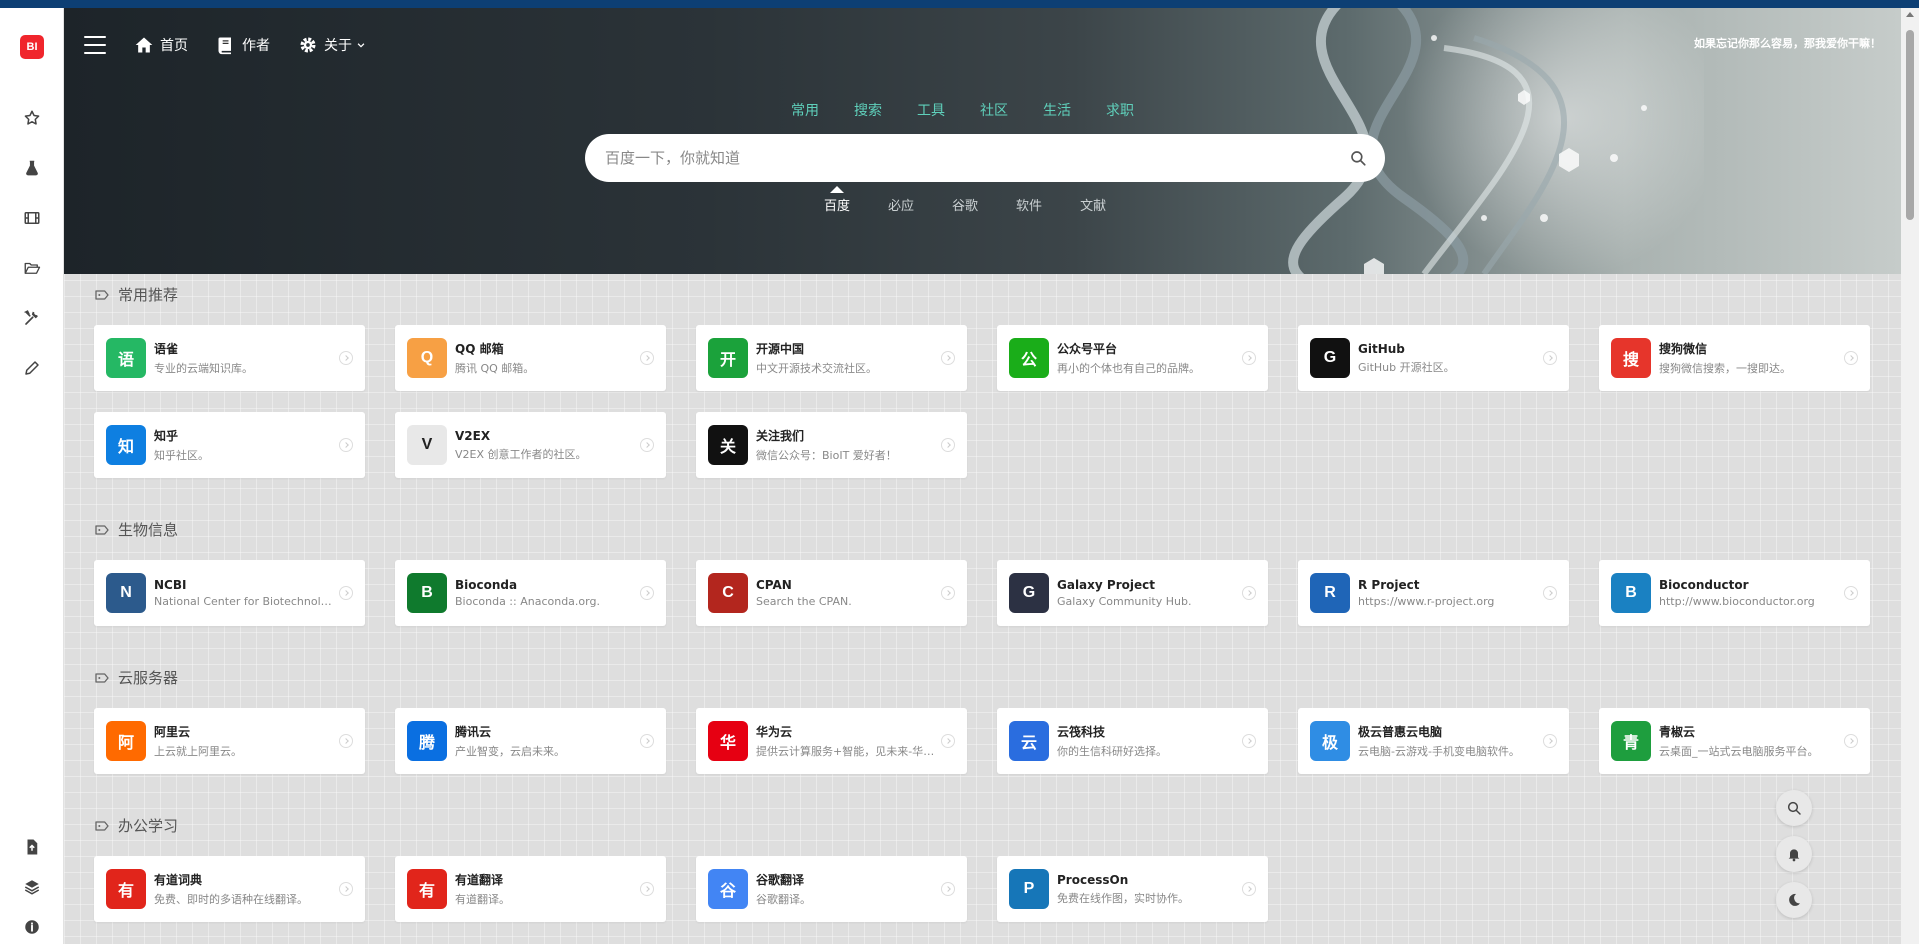  Describe the element at coordinates (1132, 741) in the screenshot. I see `site-card: 云云筏科技 你的生信科研好选择。` at that location.